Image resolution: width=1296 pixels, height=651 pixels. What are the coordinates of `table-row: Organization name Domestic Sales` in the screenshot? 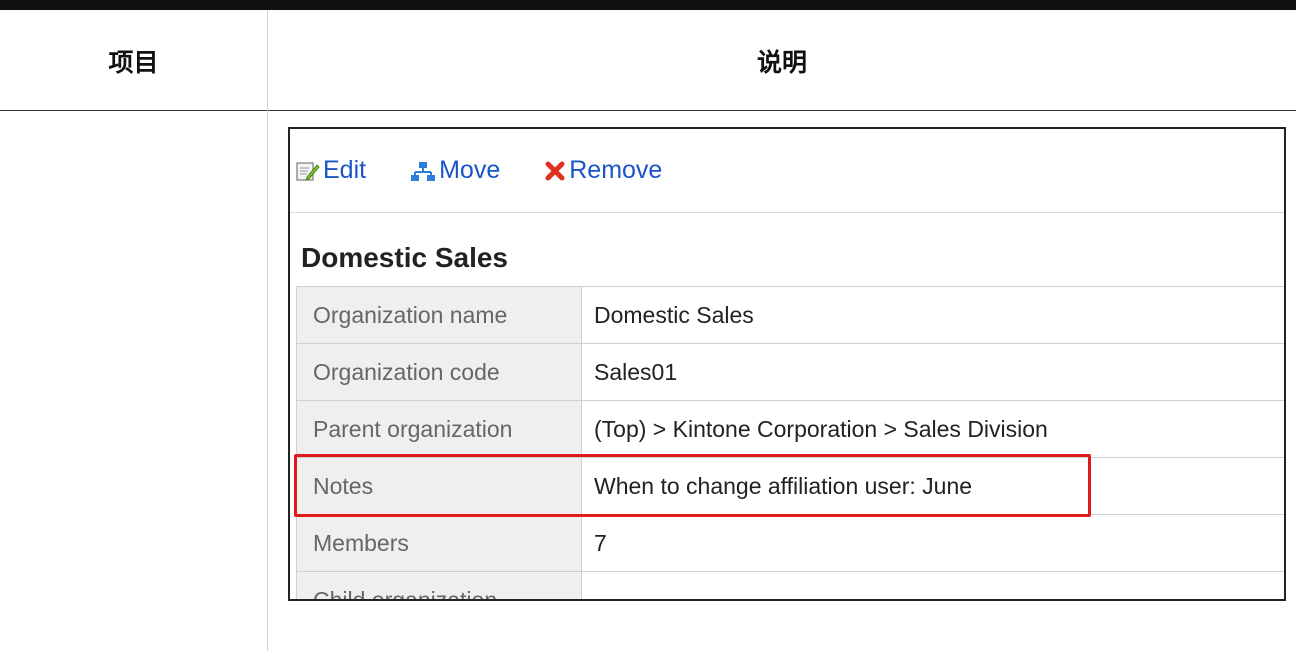 It's located at (790, 315).